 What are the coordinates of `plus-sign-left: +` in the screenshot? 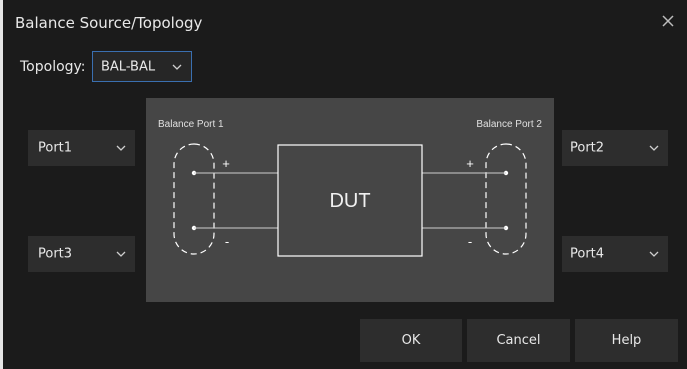 It's located at (226, 163).